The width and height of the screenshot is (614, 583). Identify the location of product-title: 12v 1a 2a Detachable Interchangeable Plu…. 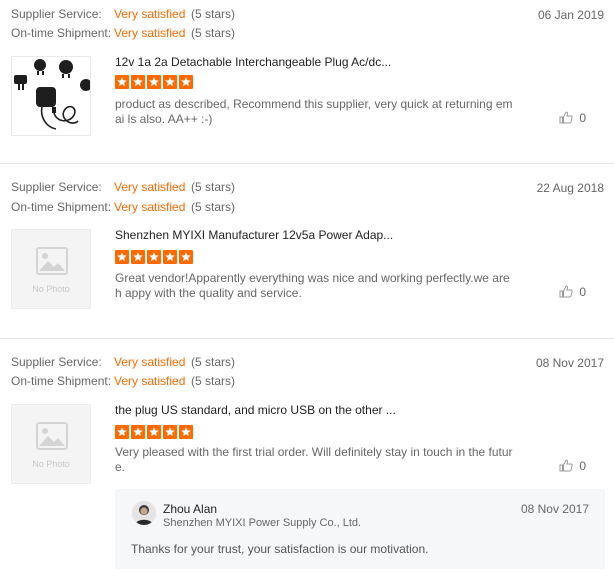
(253, 62).